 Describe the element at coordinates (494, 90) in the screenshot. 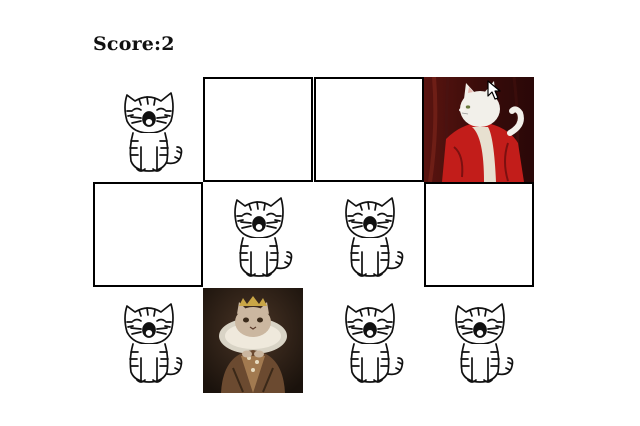

I see `mouse-cursor-icon` at that location.